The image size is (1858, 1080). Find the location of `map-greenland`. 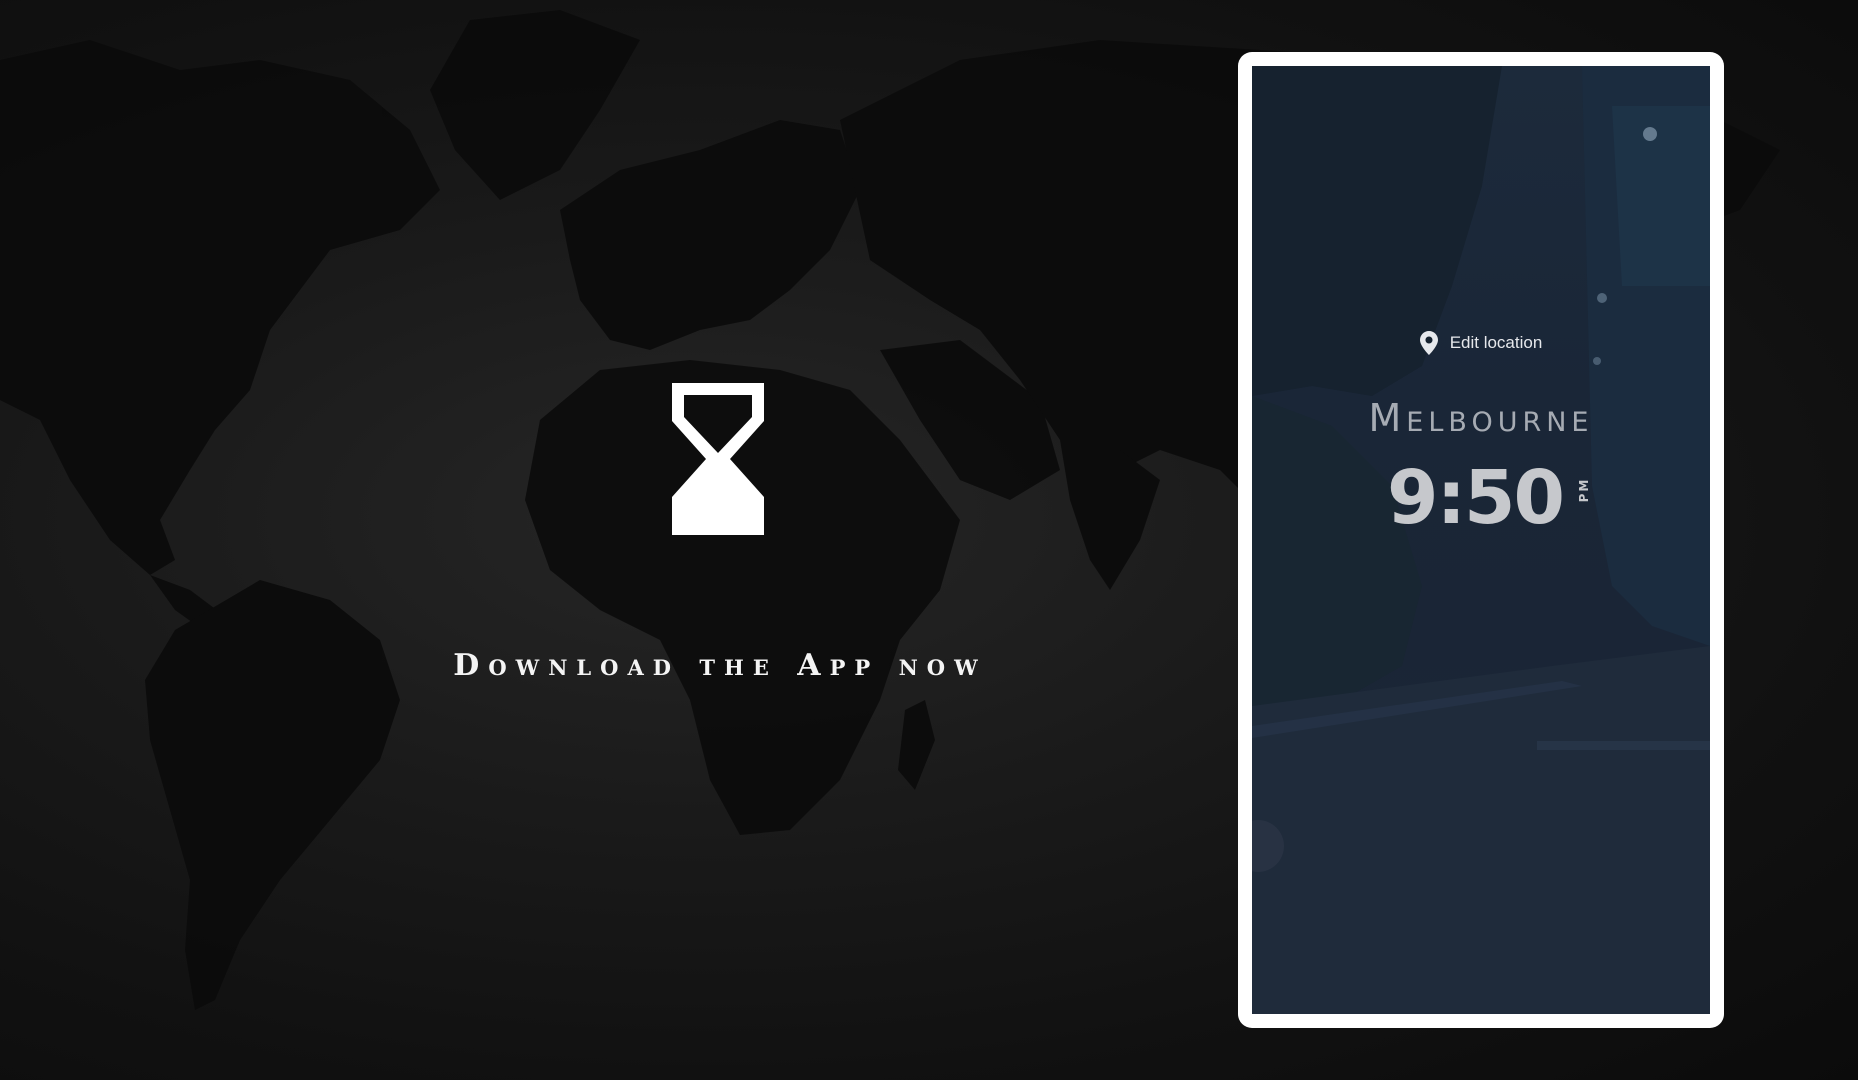

map-greenland is located at coordinates (535, 105).